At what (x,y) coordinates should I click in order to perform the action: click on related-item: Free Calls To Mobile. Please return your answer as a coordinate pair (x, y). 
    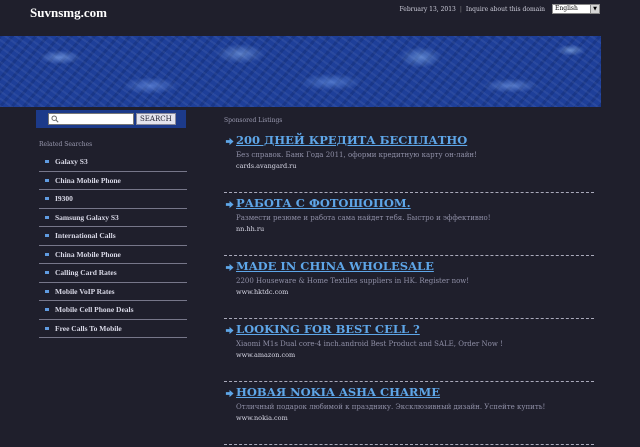
    Looking at the image, I should click on (113, 329).